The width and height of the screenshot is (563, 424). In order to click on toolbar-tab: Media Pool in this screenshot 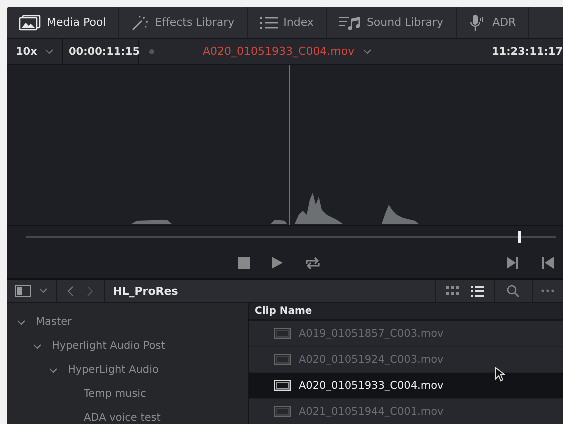, I will do `click(63, 22)`.